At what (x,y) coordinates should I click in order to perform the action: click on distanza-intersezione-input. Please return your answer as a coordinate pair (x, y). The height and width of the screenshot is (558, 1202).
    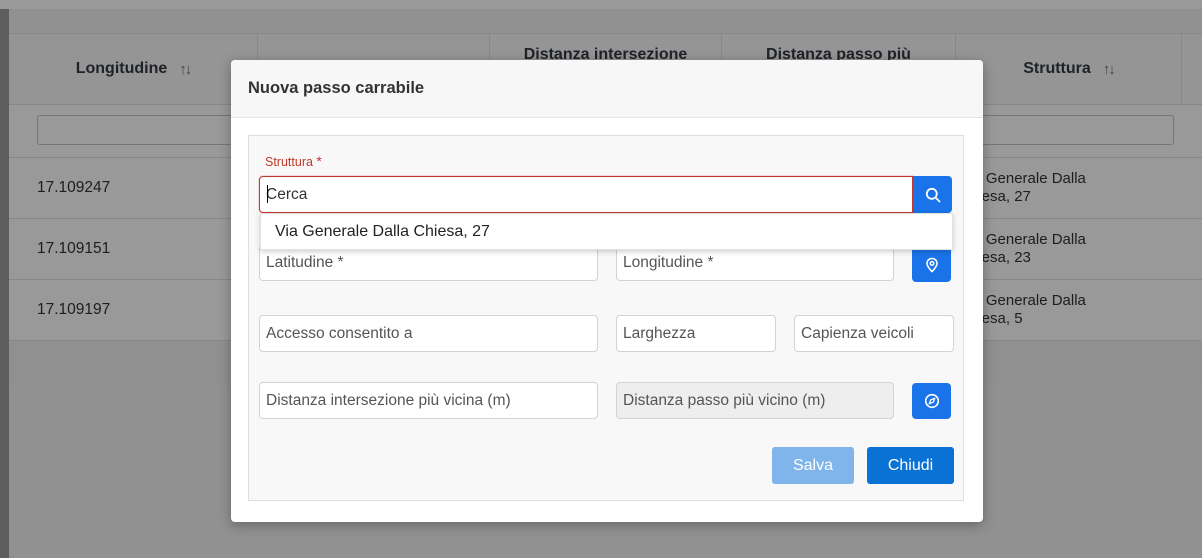
    Looking at the image, I should click on (428, 400).